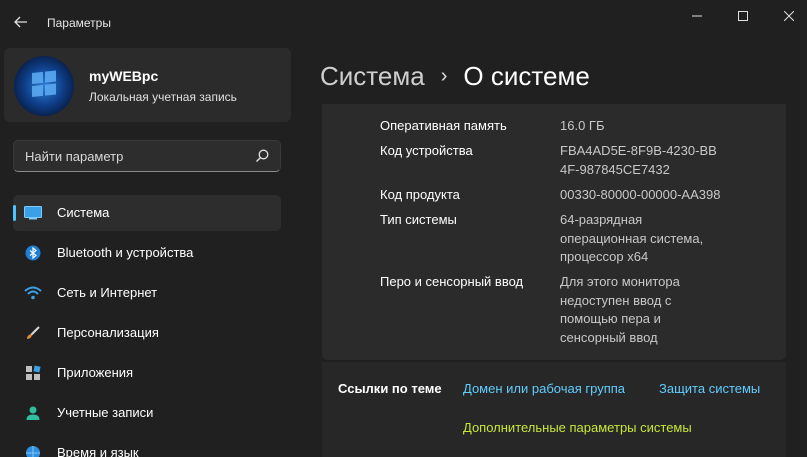  I want to click on profile-card: myWEBpc Локальная учетная запись, so click(147, 85).